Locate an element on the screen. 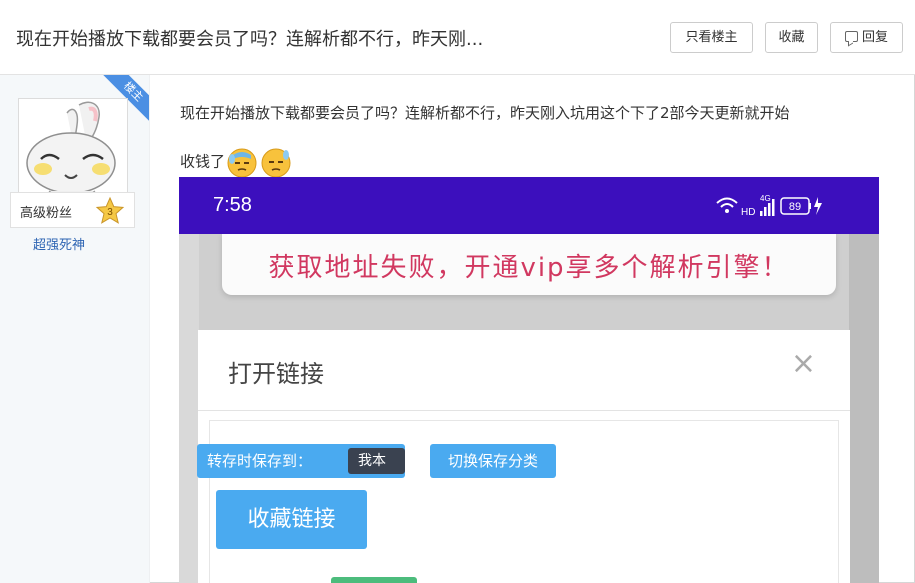  wifi-icon is located at coordinates (727, 205).